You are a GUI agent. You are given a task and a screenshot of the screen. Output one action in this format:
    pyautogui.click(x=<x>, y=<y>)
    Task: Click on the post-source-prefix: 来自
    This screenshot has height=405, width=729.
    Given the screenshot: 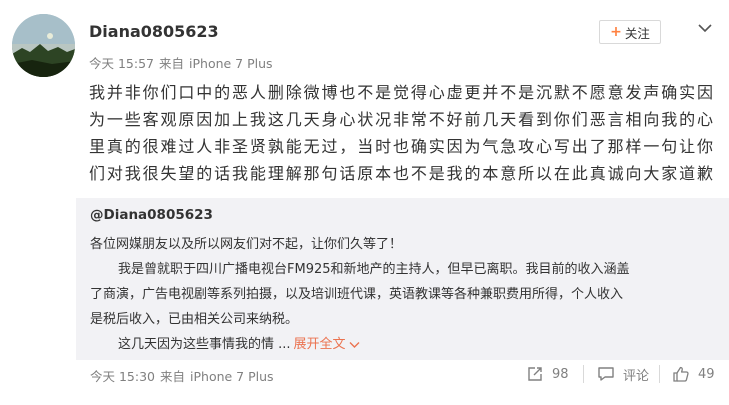 What is the action you would take?
    pyautogui.click(x=172, y=63)
    